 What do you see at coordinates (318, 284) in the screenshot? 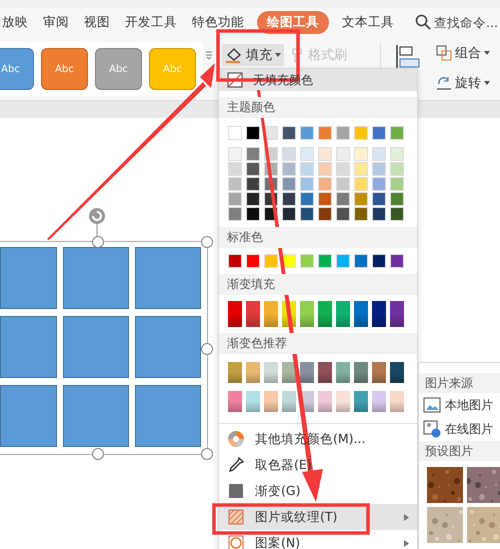
I see `section-title: 渐变填充` at bounding box center [318, 284].